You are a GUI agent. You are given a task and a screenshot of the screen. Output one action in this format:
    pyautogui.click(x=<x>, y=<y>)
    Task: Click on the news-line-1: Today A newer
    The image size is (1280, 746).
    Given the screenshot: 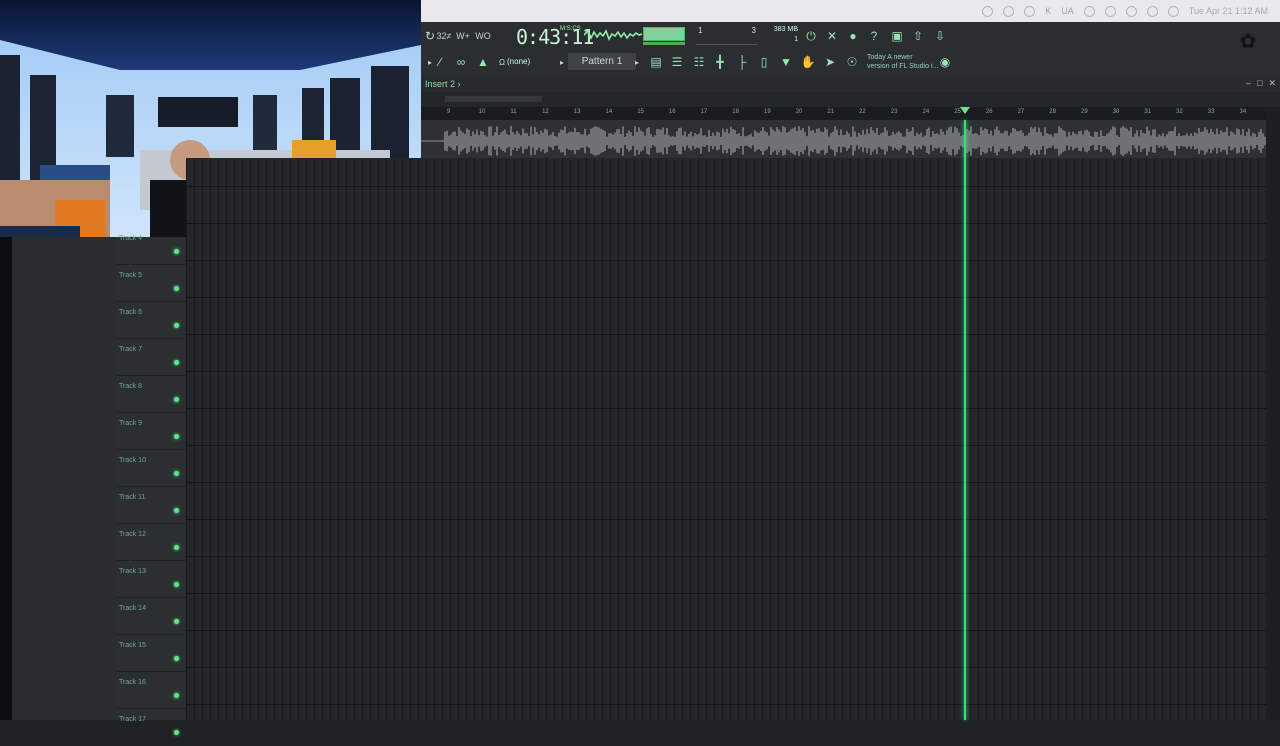 What is the action you would take?
    pyautogui.click(x=890, y=57)
    